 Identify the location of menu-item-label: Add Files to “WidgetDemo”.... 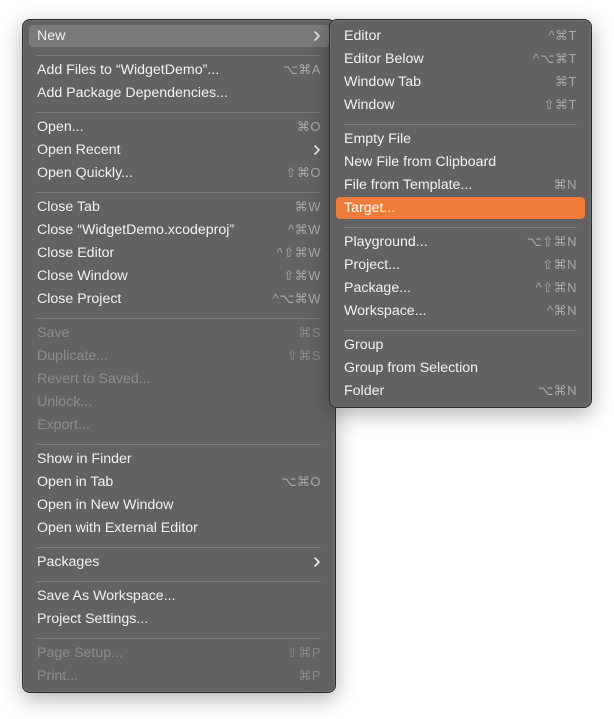
(128, 70).